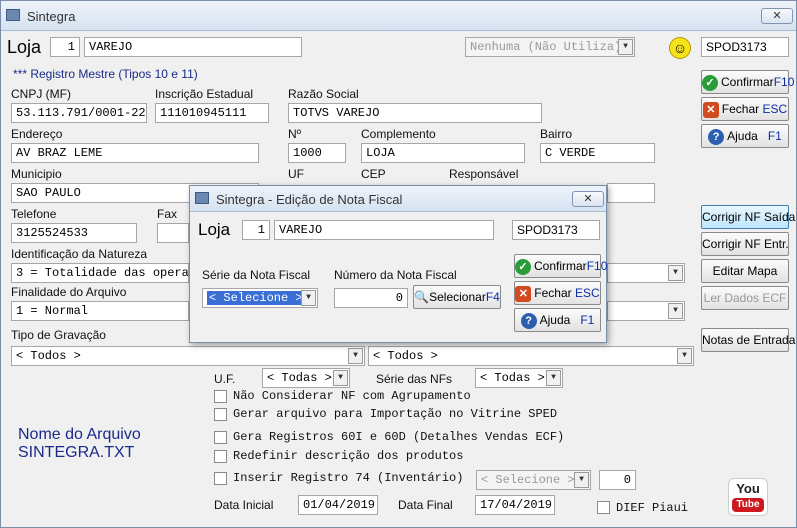  I want to click on dialog-title-bar: Sintegra - Edição de Nota Fiscal ✕, so click(398, 199).